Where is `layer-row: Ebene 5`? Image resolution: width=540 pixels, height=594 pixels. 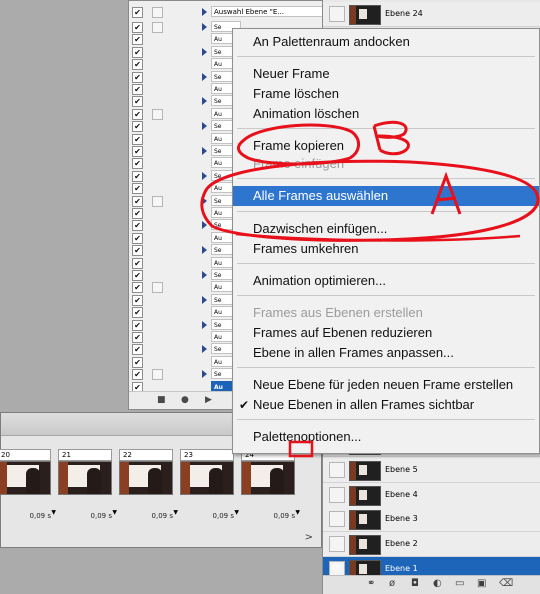 layer-row: Ebene 5 is located at coordinates (431, 470).